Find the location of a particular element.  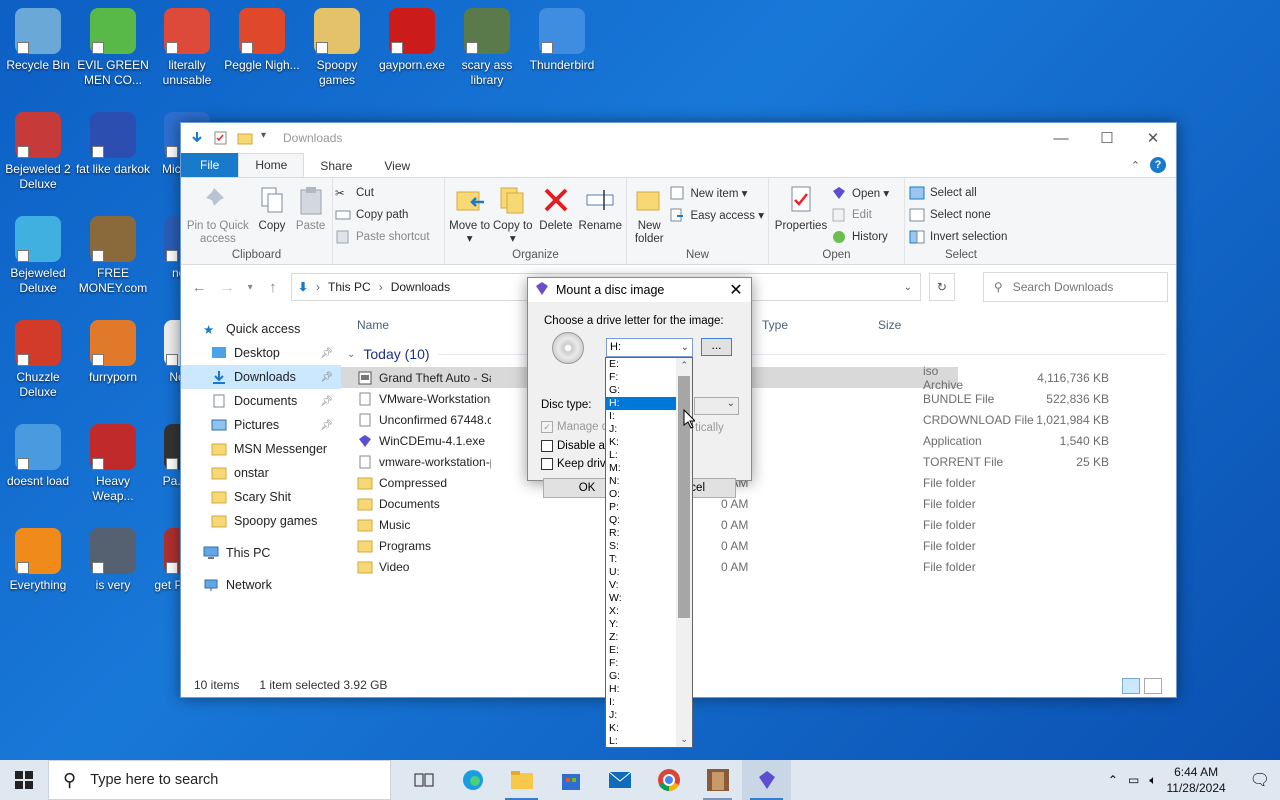

drive-letter-option: F: is located at coordinates (641, 377).